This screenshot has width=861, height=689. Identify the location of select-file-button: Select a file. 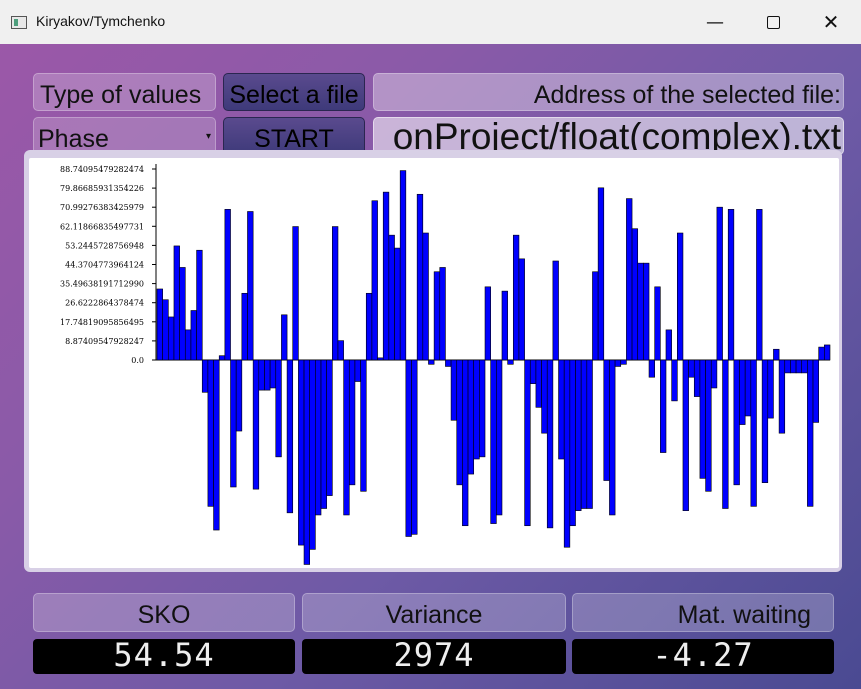
(294, 92).